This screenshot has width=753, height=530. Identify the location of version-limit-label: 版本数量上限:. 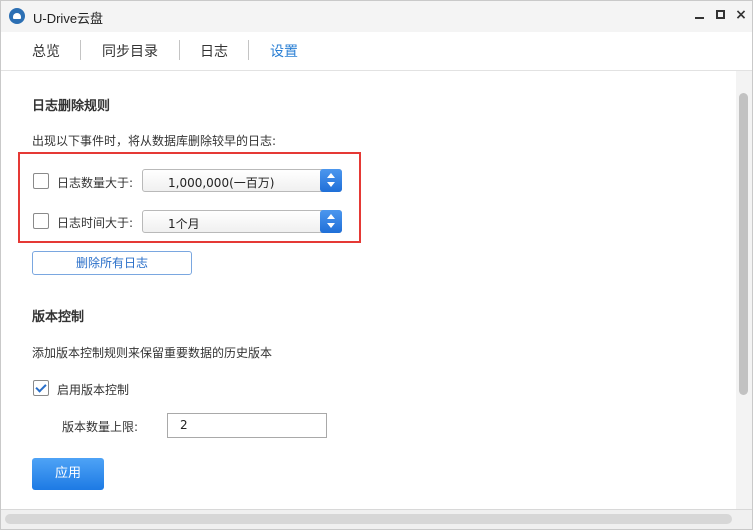
(100, 427).